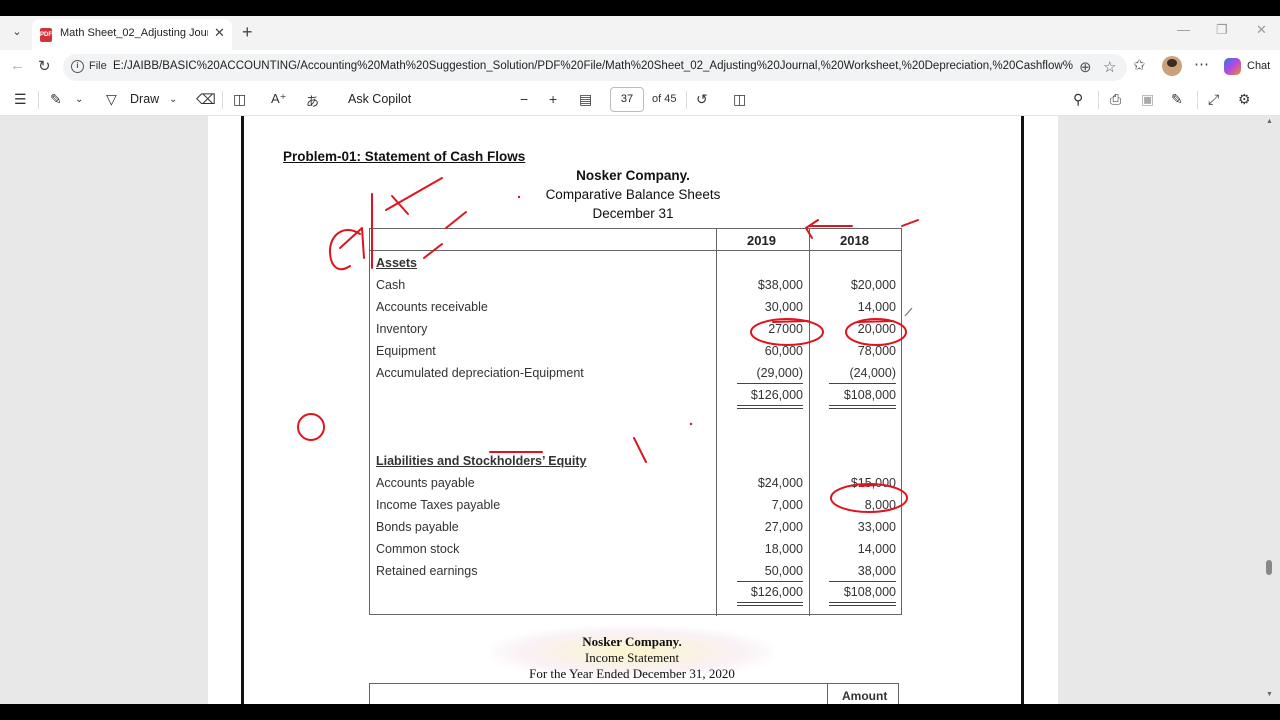 The height and width of the screenshot is (720, 1280). What do you see at coordinates (783, 307) in the screenshot?
I see `value-2019: 30,000` at bounding box center [783, 307].